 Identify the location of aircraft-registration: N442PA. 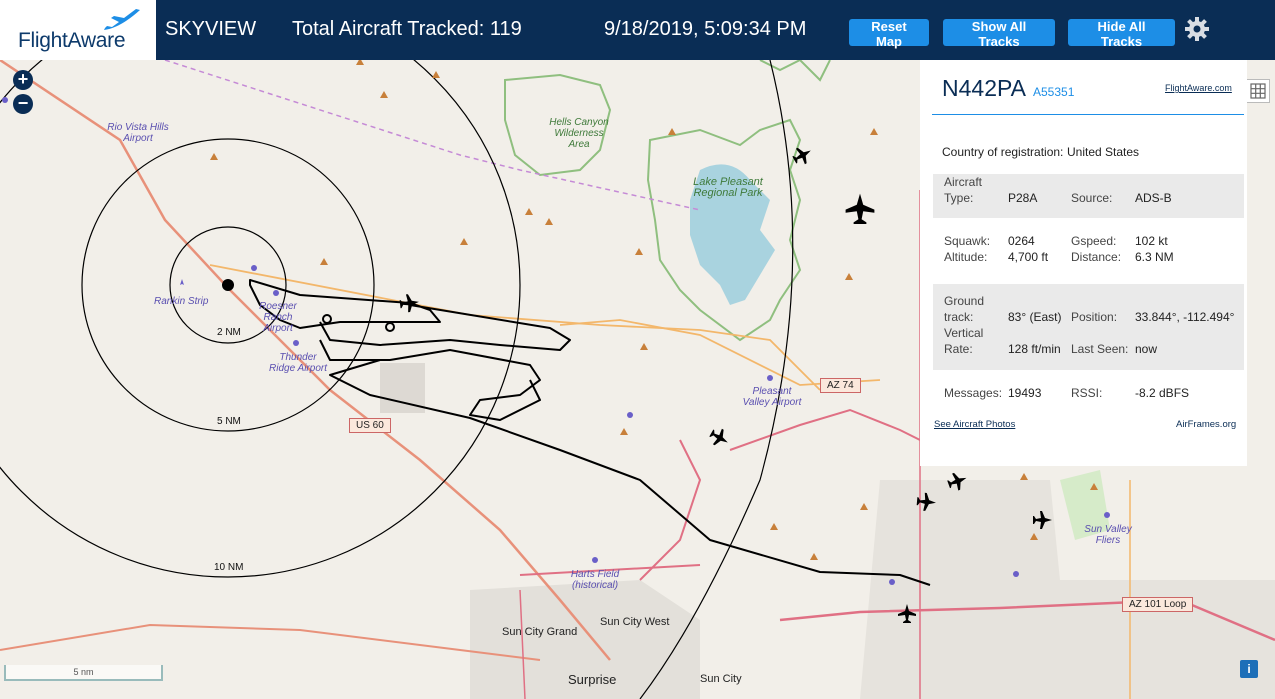
(984, 88).